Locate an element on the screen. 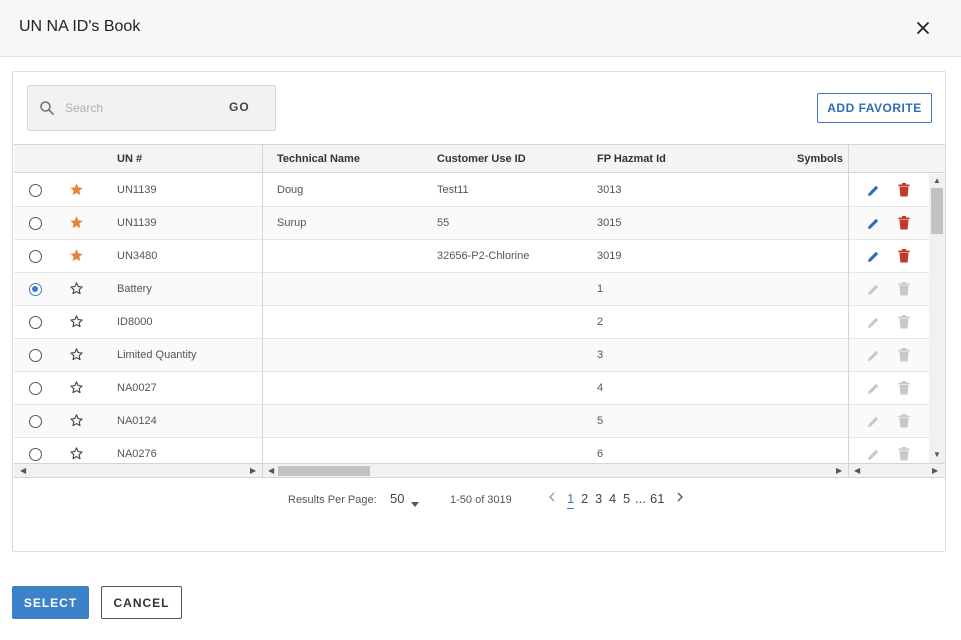 This screenshot has height=640, width=961. cell-un: Limited Quantity is located at coordinates (157, 355).